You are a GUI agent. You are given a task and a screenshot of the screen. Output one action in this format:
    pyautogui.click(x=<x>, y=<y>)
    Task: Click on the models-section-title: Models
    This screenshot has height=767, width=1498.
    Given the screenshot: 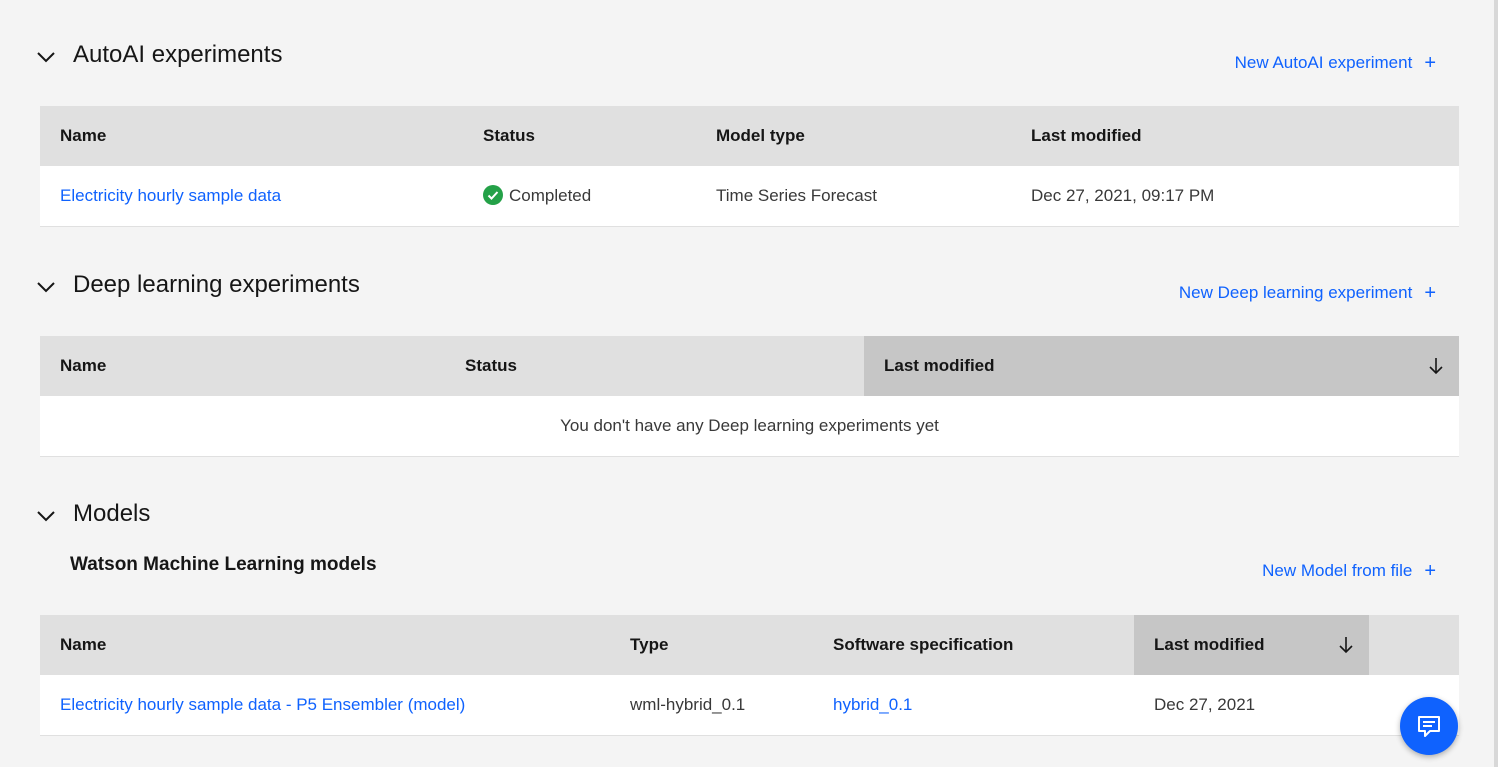 What is the action you would take?
    pyautogui.click(x=112, y=513)
    